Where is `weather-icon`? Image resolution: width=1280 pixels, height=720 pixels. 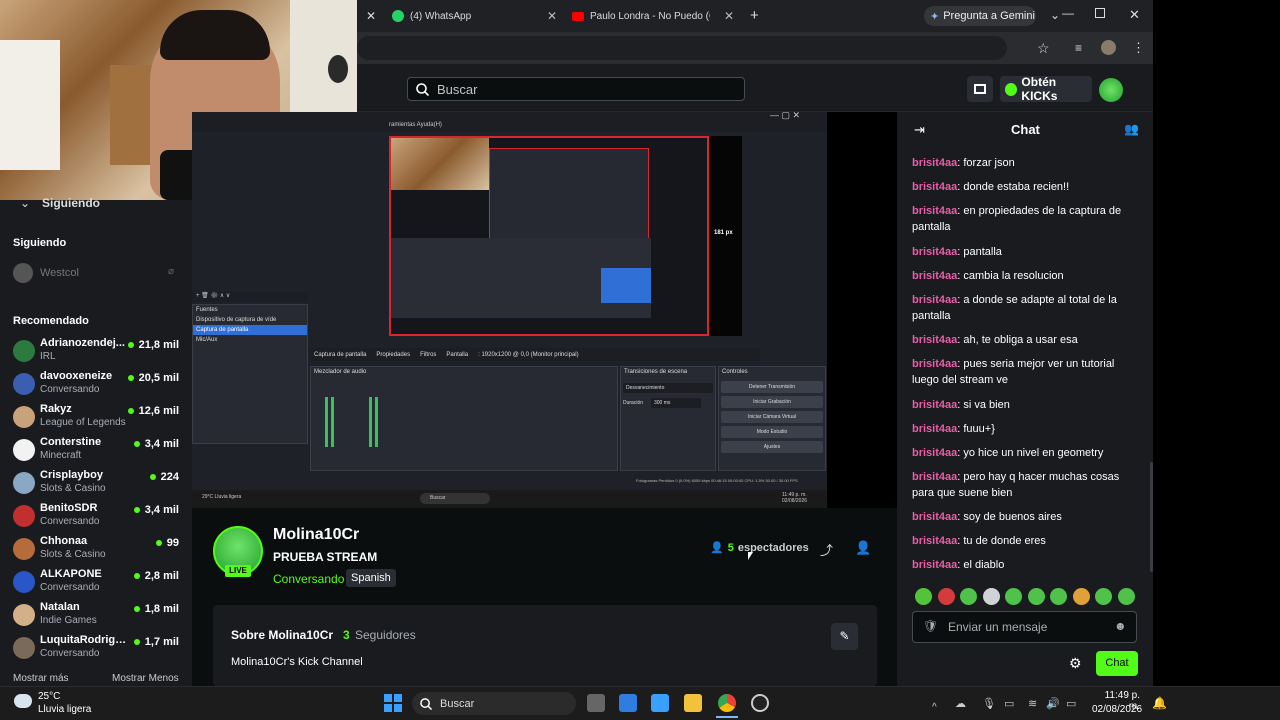 weather-icon is located at coordinates (23, 701).